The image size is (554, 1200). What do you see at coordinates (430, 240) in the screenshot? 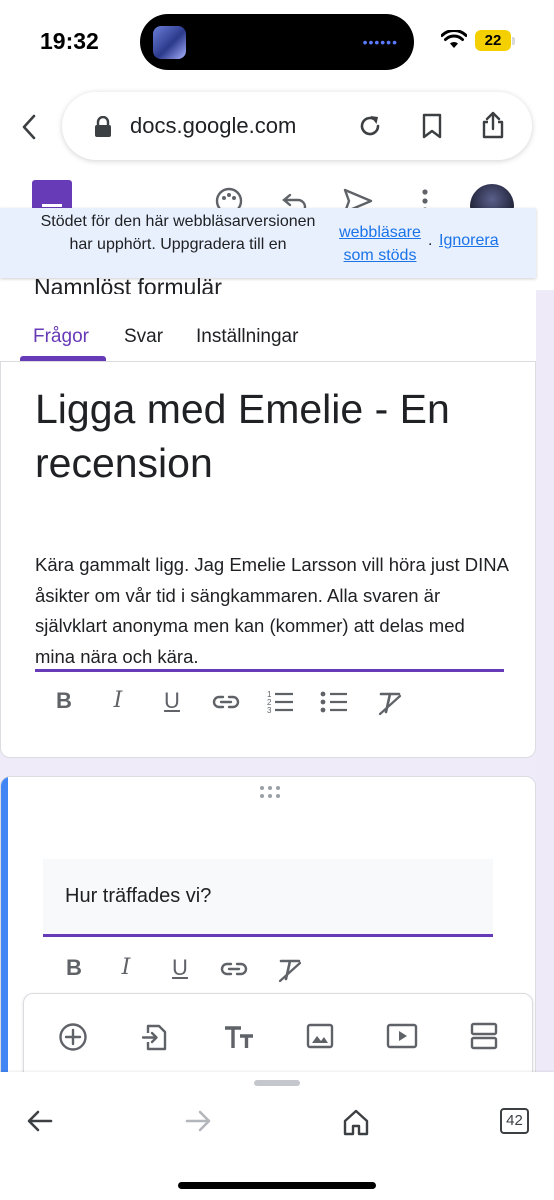
I see `banner-period: .` at bounding box center [430, 240].